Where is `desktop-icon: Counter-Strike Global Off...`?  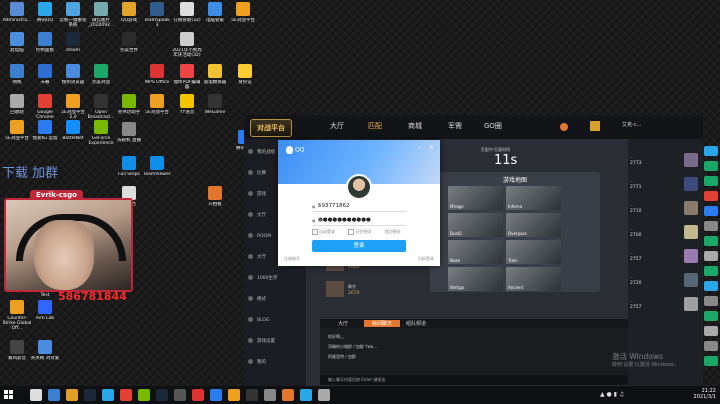
desktop-icon: Counter-Strike Global Off... is located at coordinates (17, 315).